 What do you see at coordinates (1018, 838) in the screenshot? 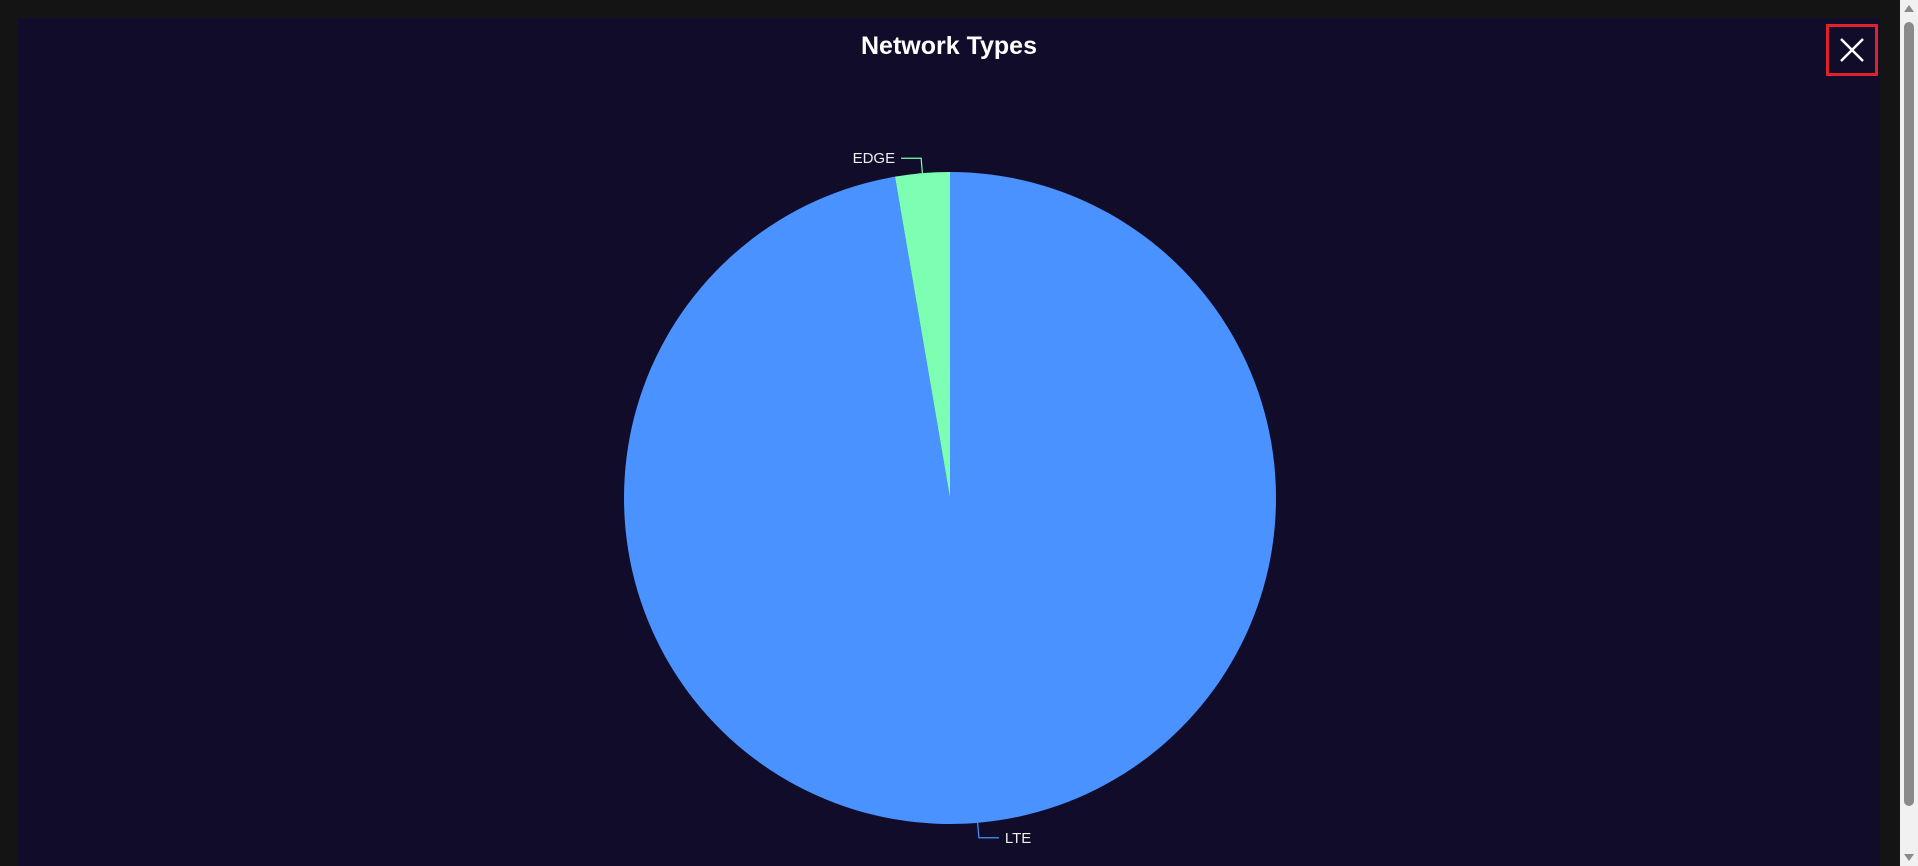
I see `slice-label-lte: LTE` at bounding box center [1018, 838].